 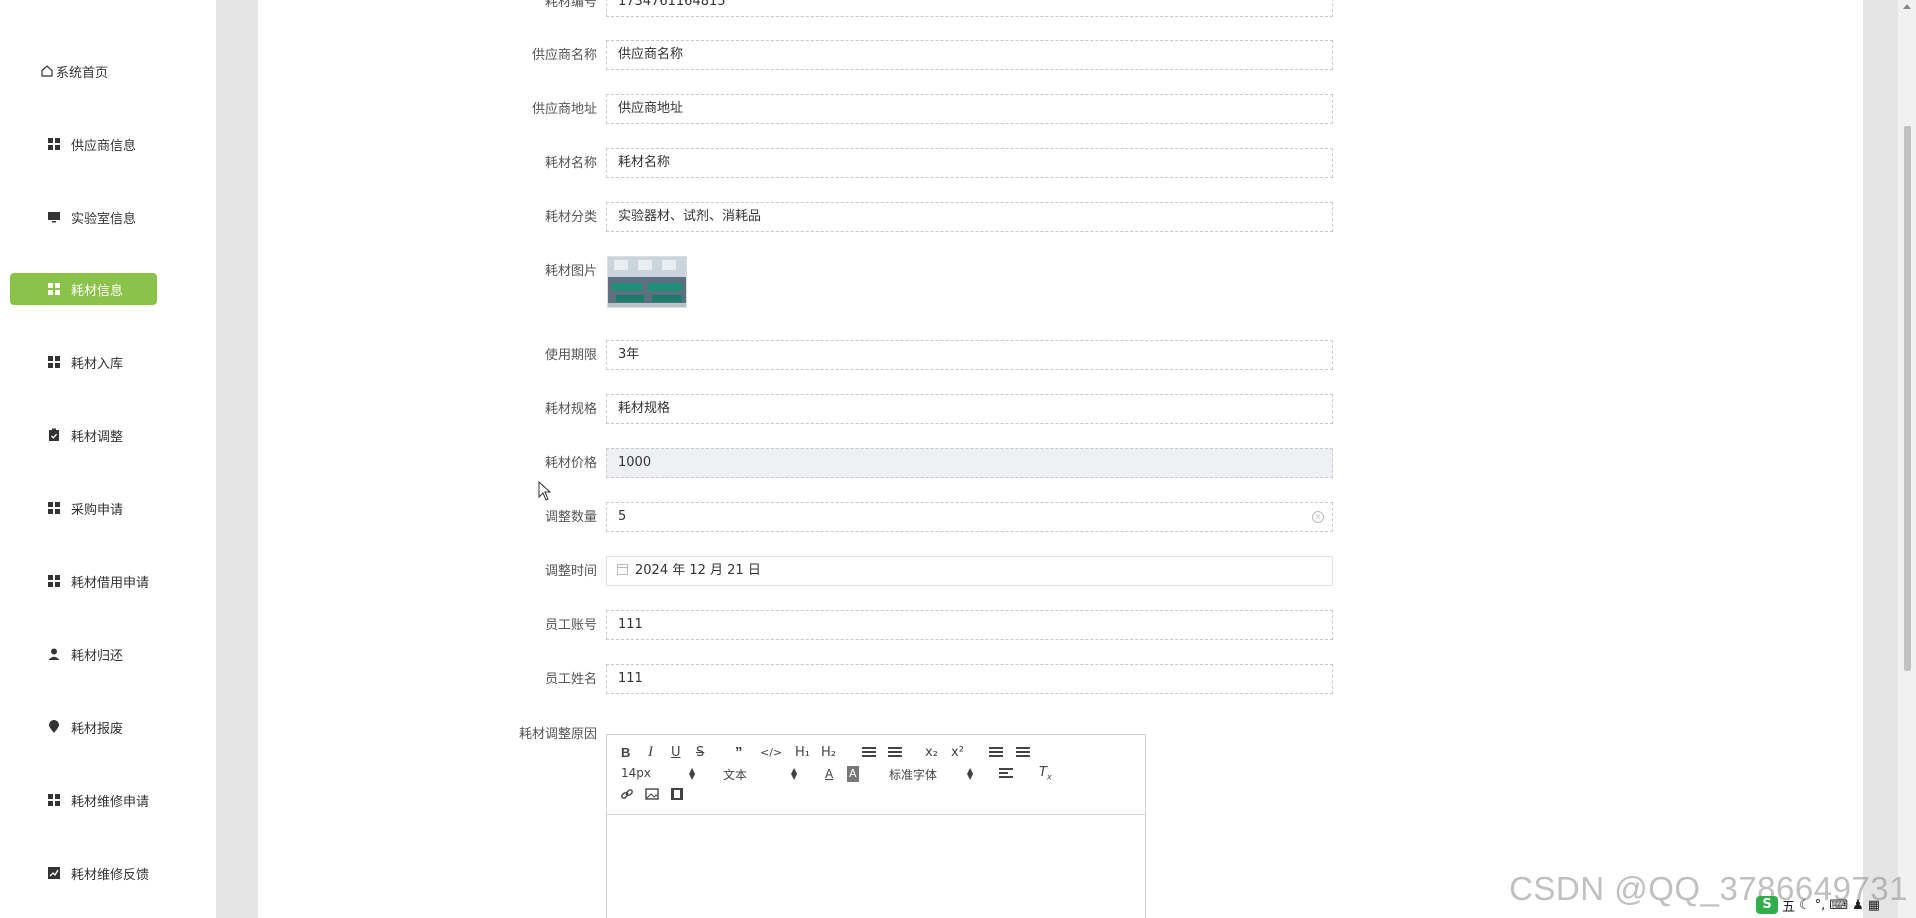 I want to click on font-family-select: 标准字体 ▲ ▼, so click(x=934, y=774).